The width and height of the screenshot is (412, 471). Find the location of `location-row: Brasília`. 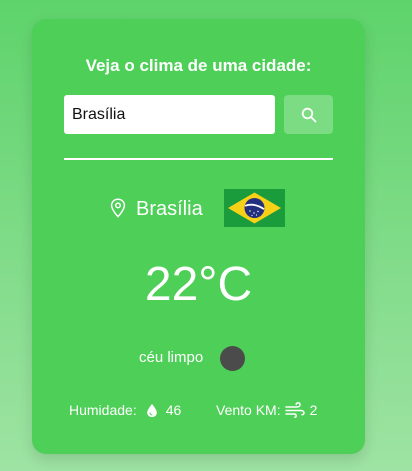

location-row: Brasília is located at coordinates (198, 208).